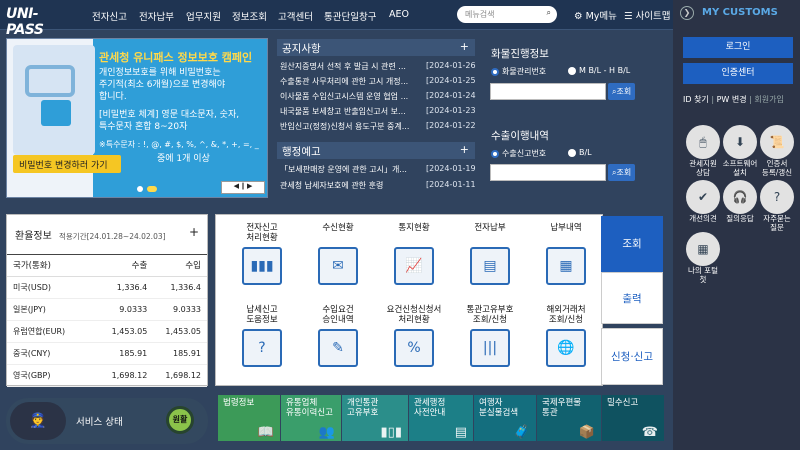 The image size is (800, 450). What do you see at coordinates (632, 244) in the screenshot?
I see `tab-inquiry: 조회` at bounding box center [632, 244].